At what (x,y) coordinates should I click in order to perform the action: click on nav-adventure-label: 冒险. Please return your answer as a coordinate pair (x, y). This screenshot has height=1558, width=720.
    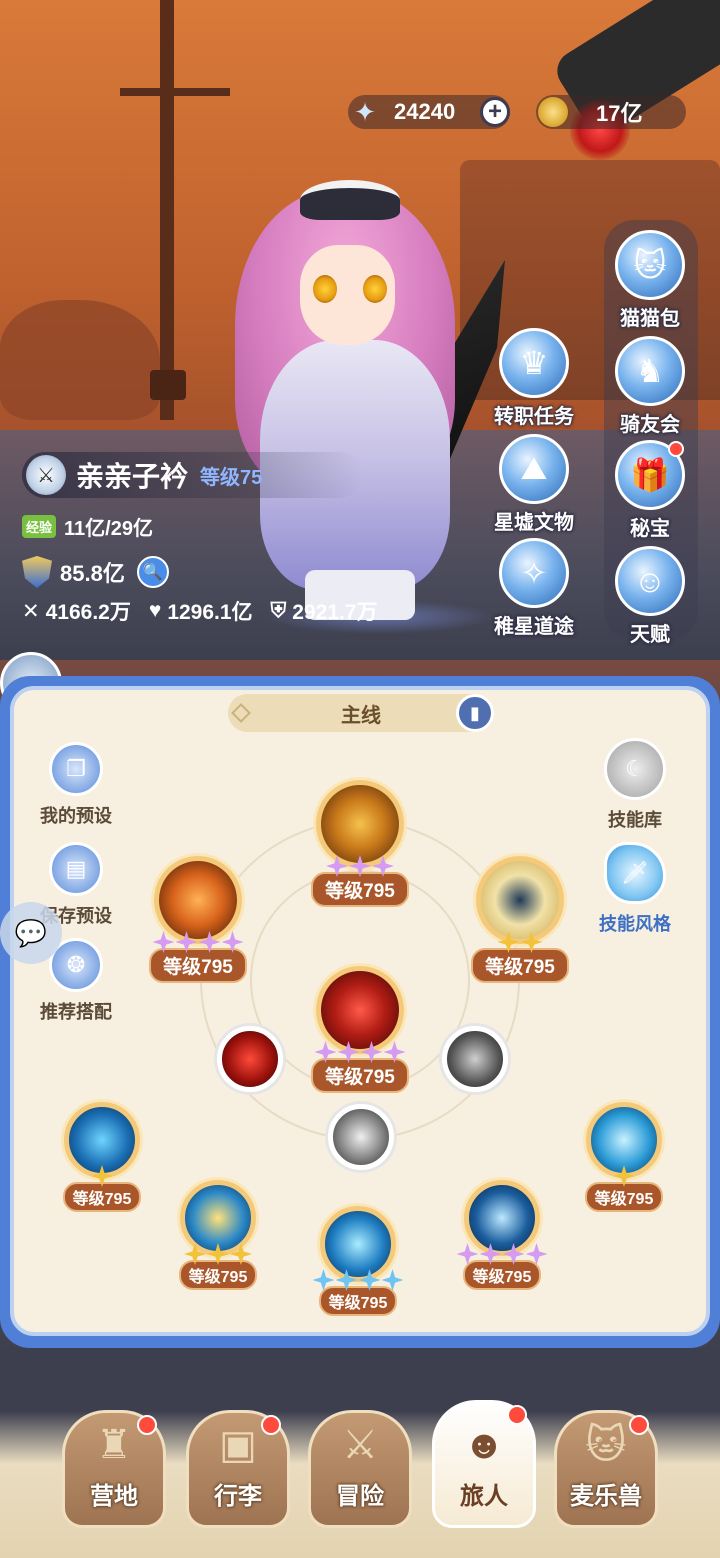
    Looking at the image, I should click on (360, 1496).